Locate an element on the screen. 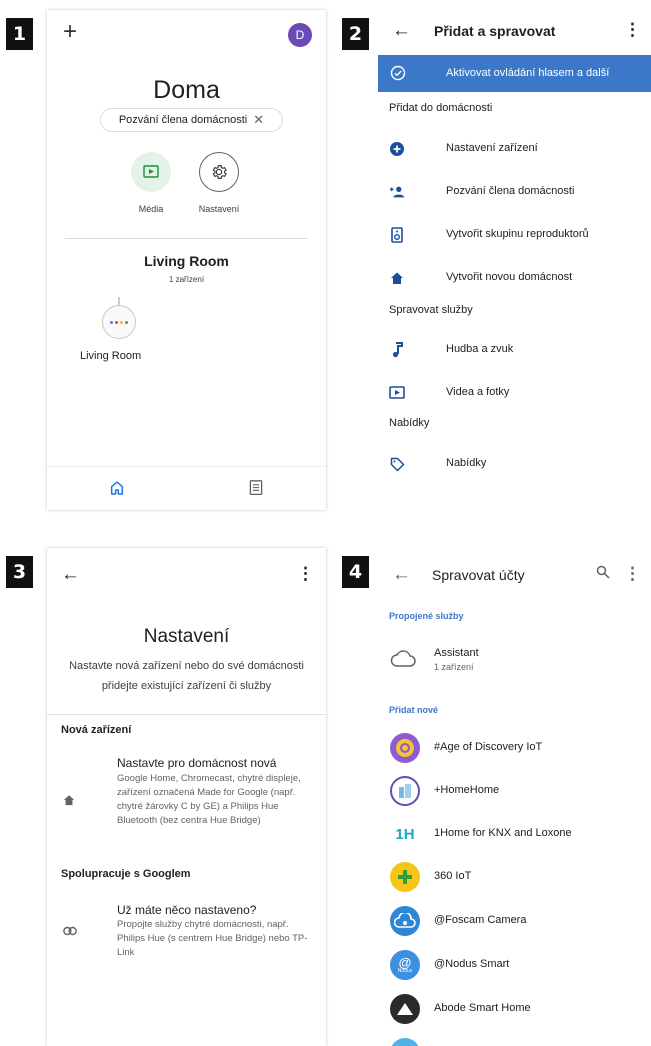  media-label: Média is located at coordinates (151, 209).